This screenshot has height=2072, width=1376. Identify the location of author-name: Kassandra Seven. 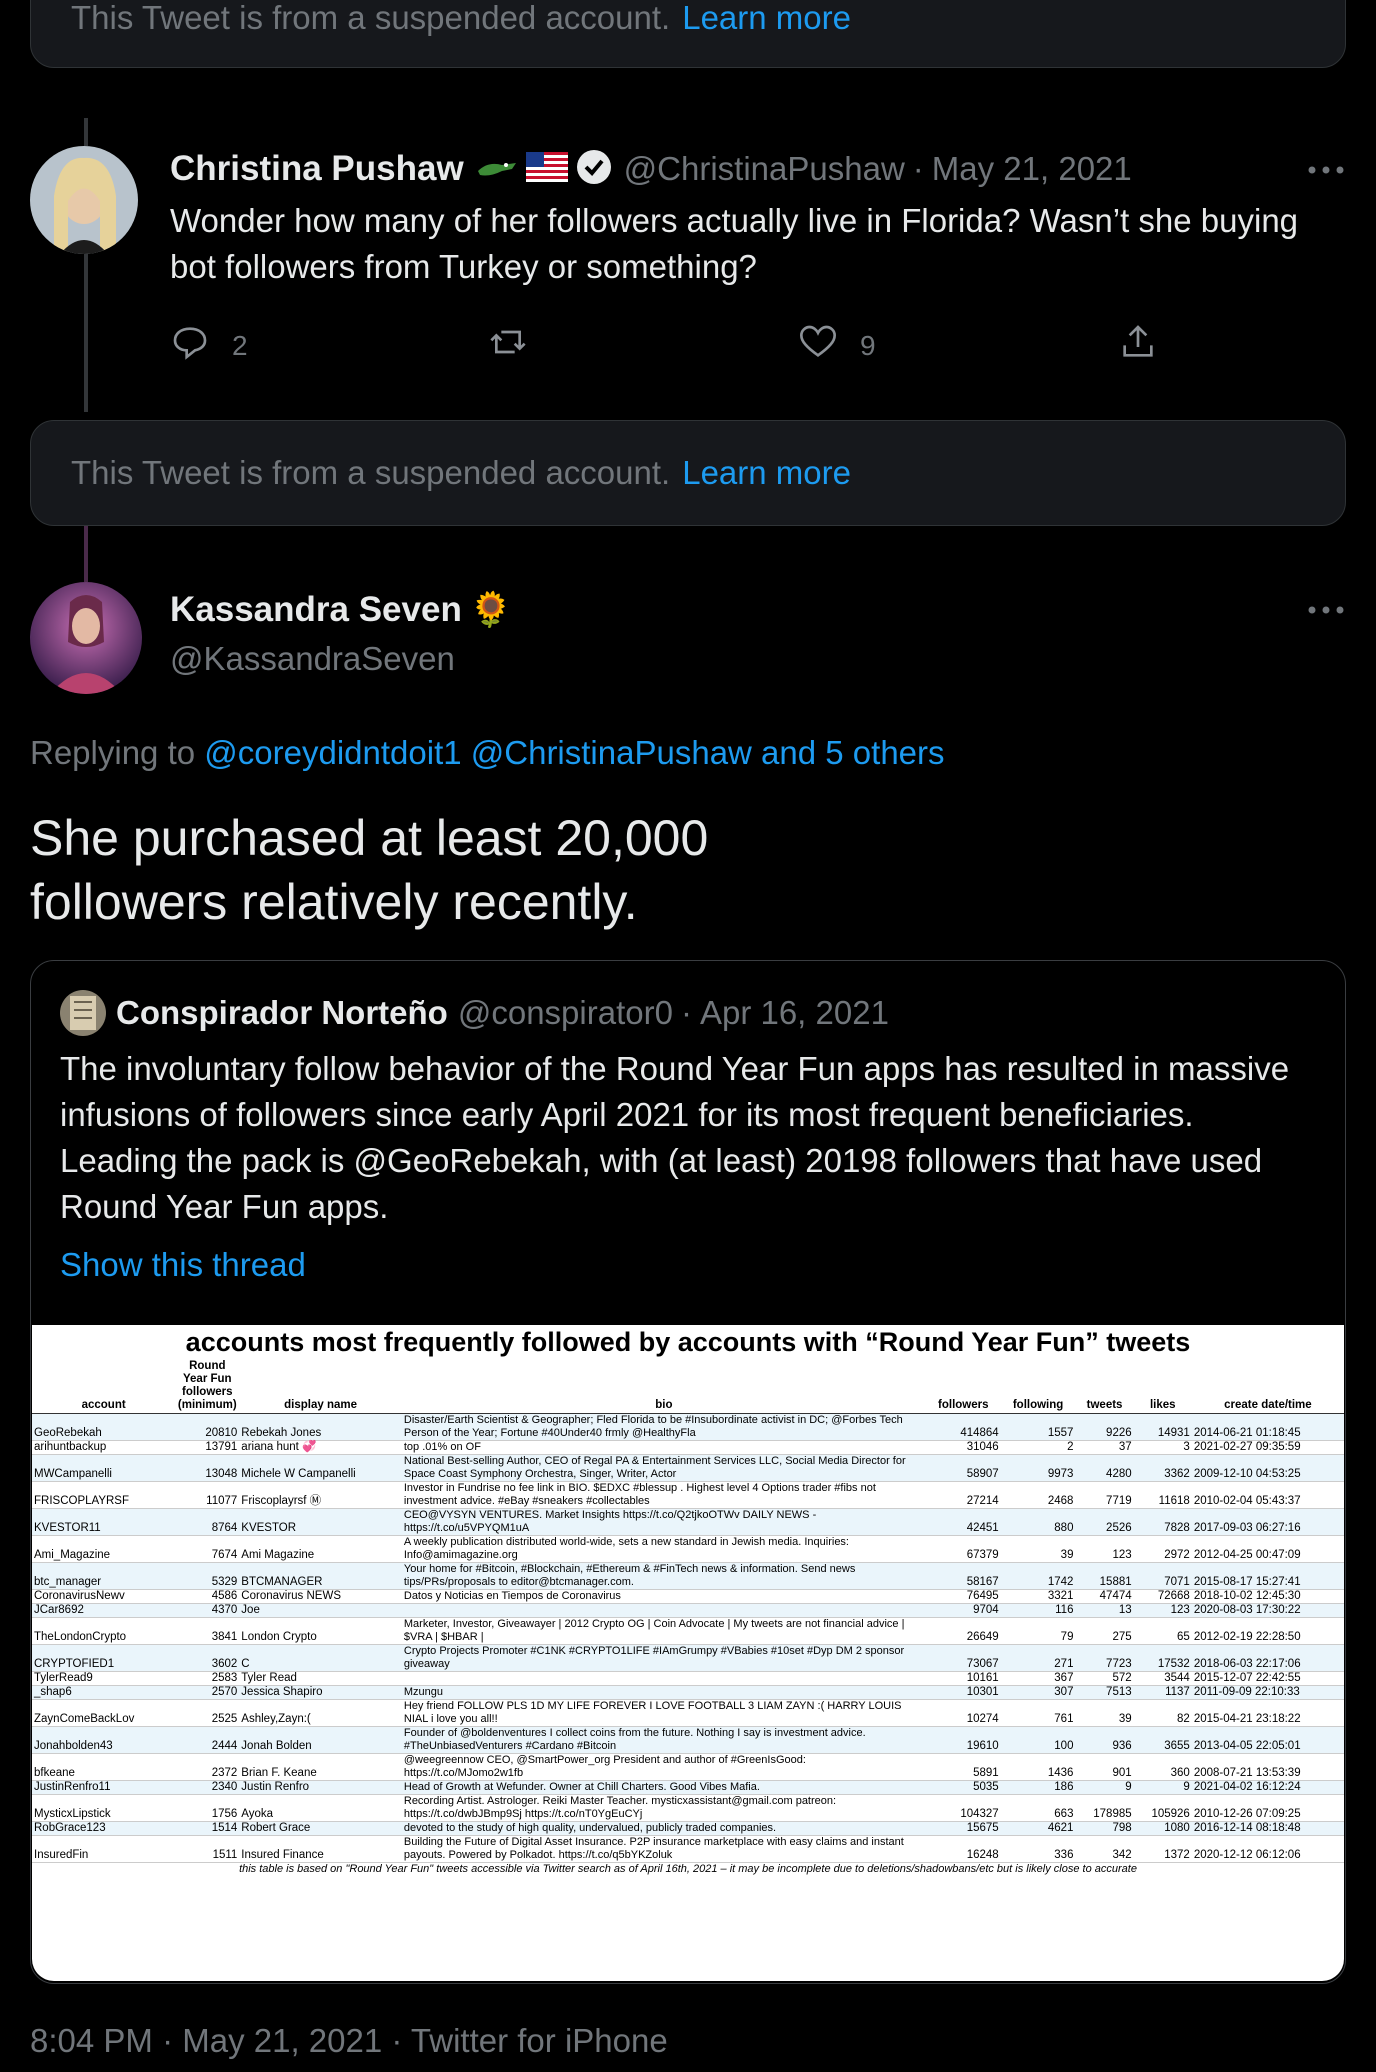
(316, 610).